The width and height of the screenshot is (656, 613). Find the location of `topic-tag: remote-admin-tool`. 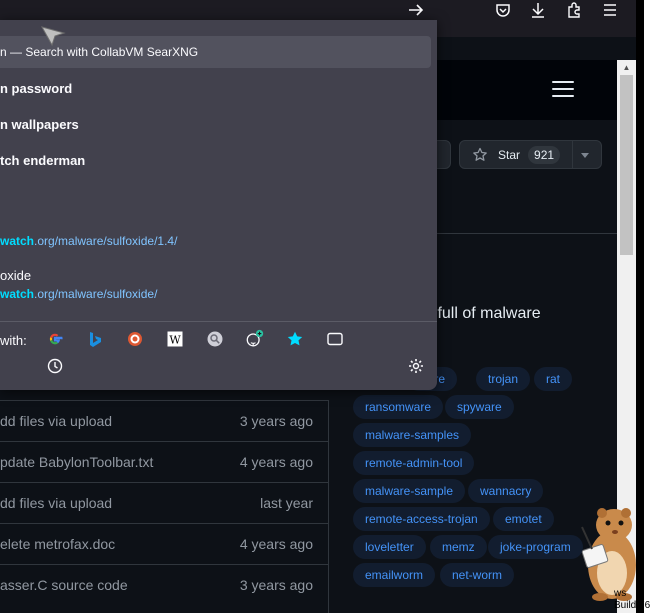

topic-tag: remote-admin-tool is located at coordinates (414, 463).